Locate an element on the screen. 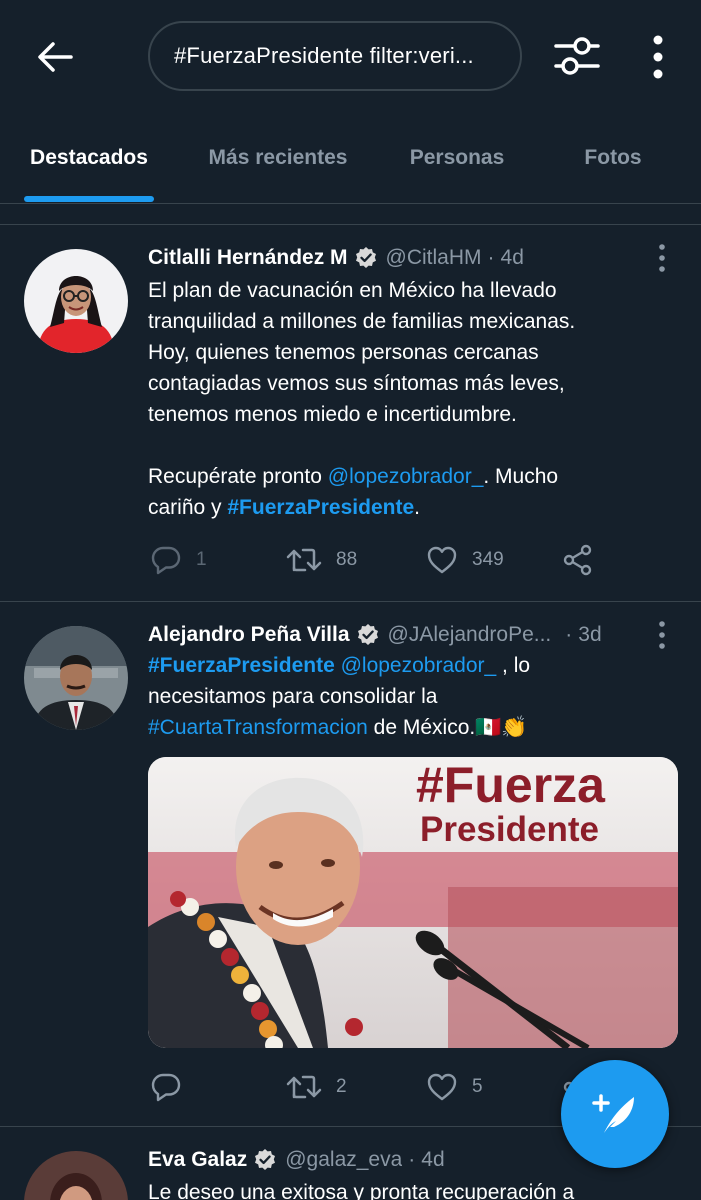 The height and width of the screenshot is (1200, 701). tweet-actions: 1 88 349 is located at coordinates (398, 560).